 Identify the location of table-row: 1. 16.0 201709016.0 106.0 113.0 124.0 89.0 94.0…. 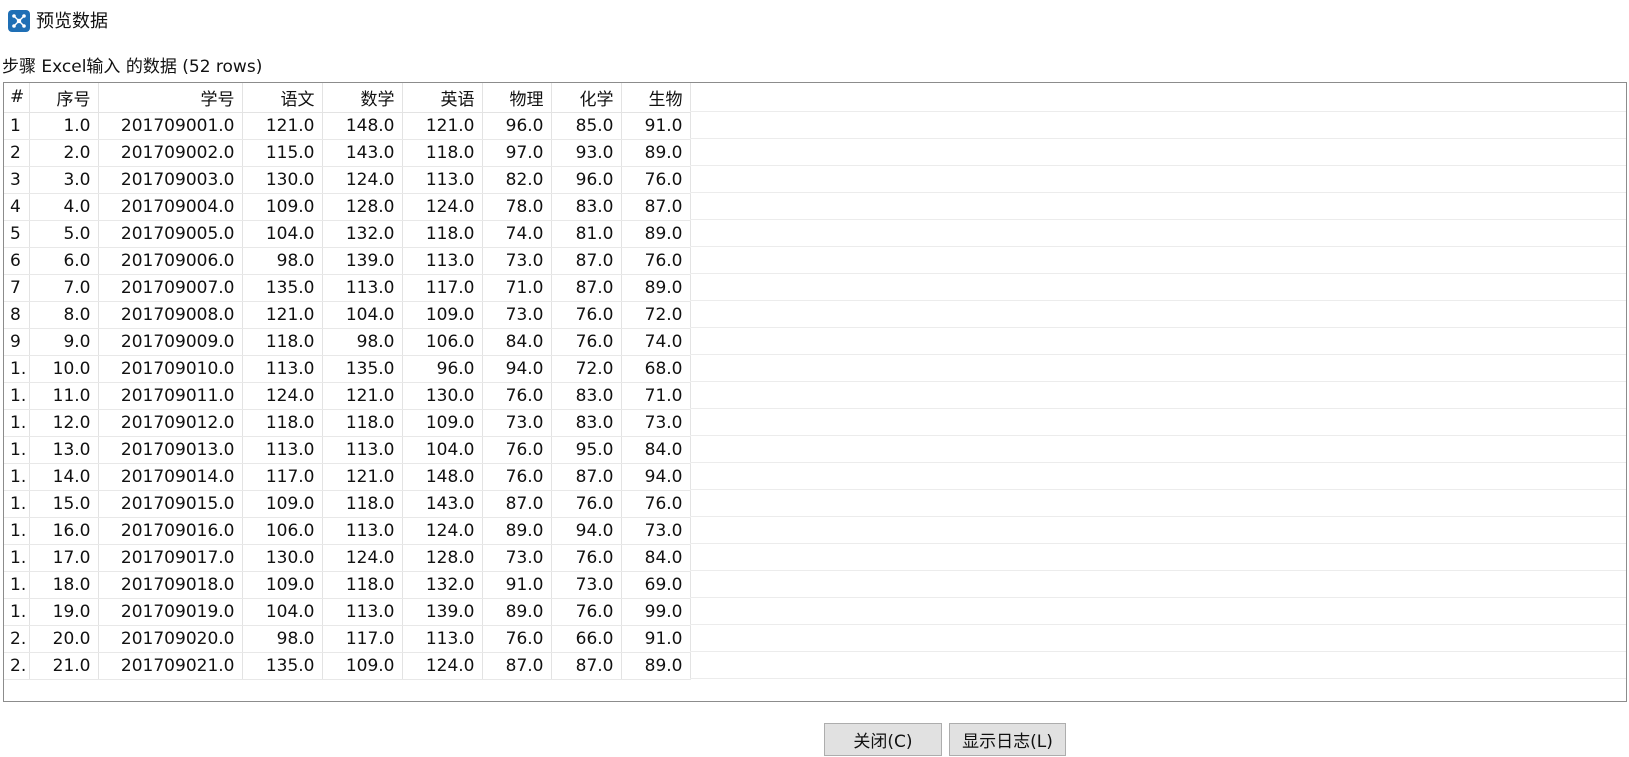
(347, 531).